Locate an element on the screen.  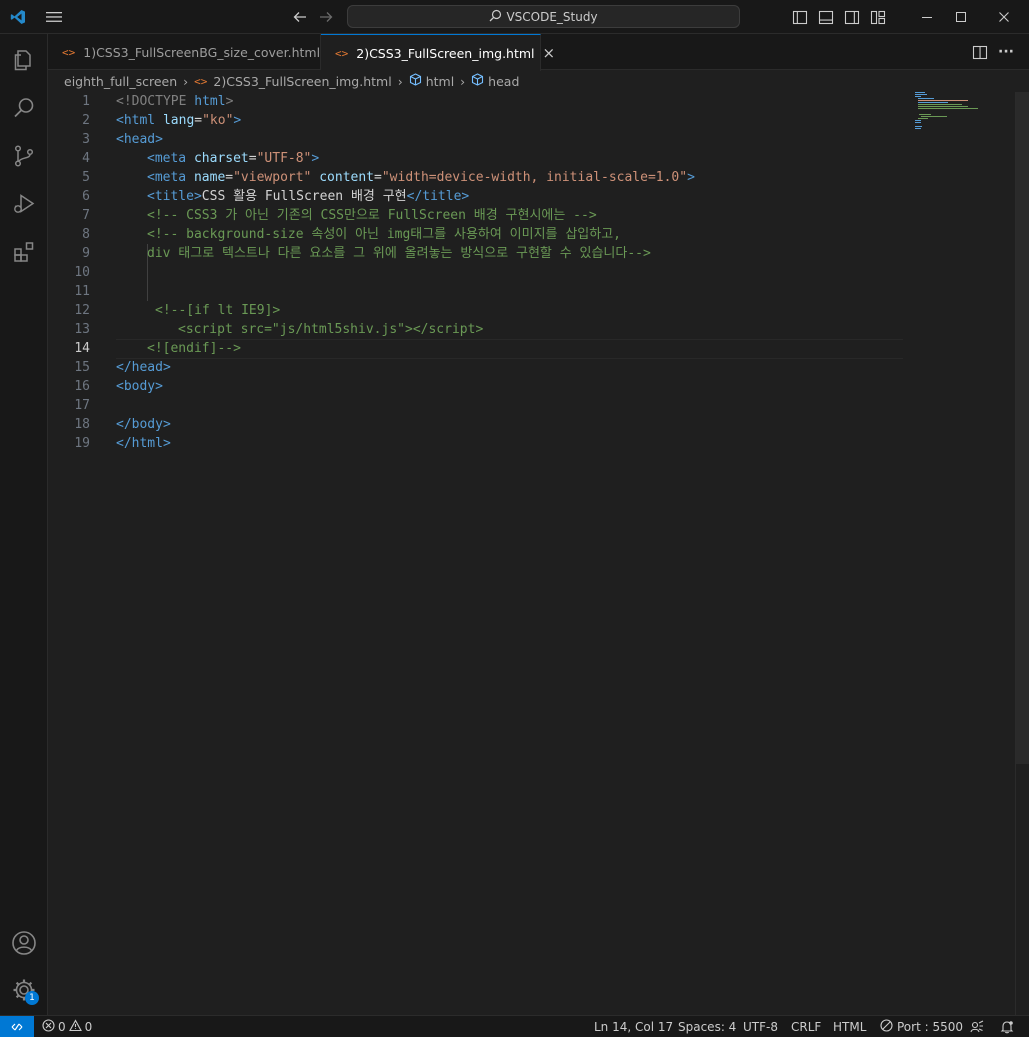
error-icon is located at coordinates (48, 1026).